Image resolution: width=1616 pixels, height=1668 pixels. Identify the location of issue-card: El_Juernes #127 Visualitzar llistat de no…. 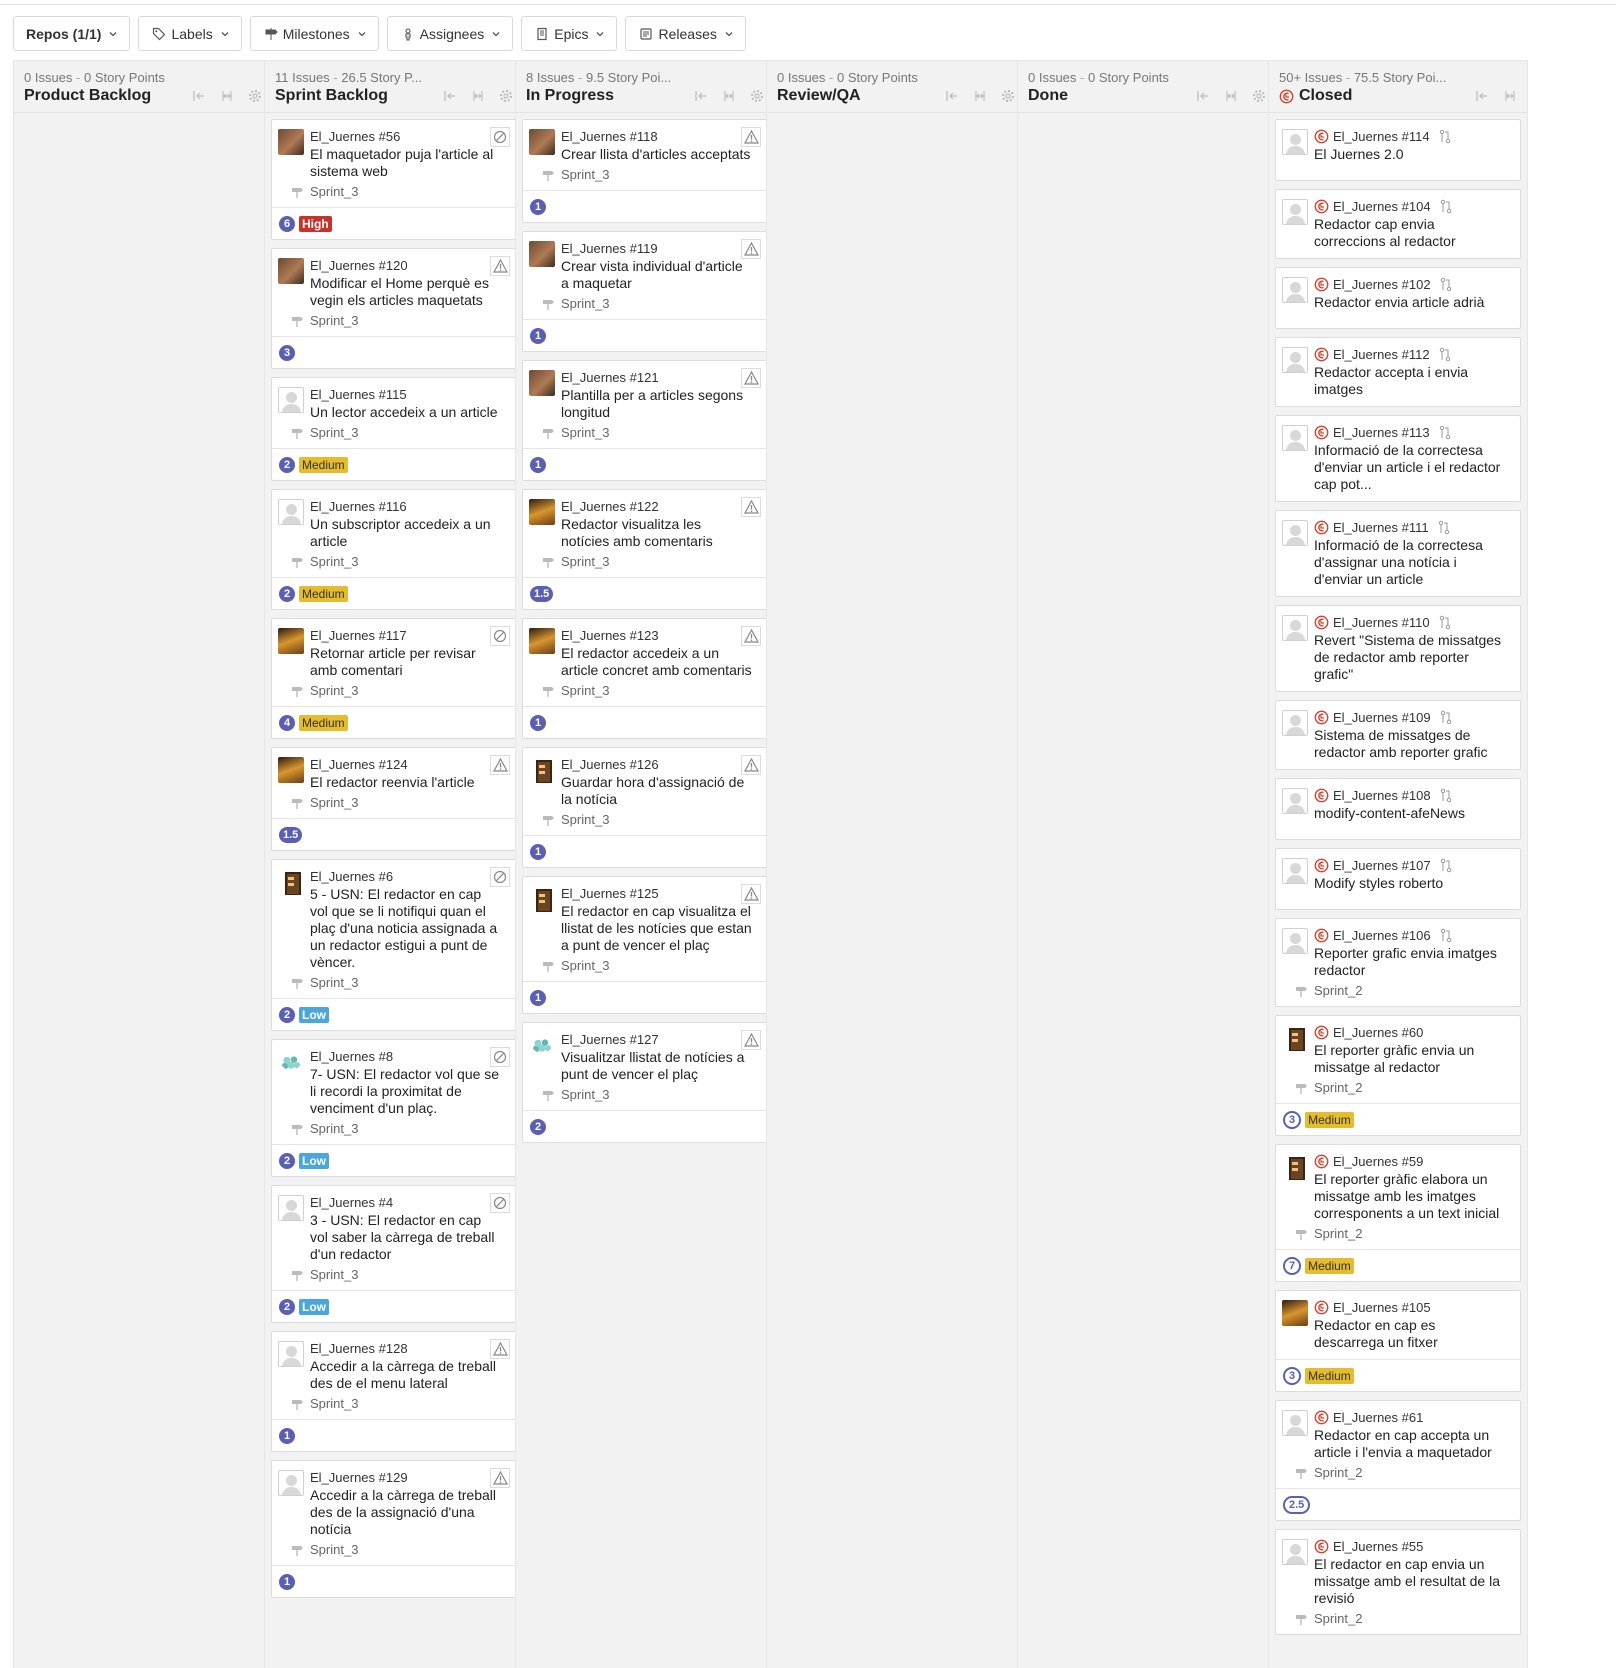
(645, 1082).